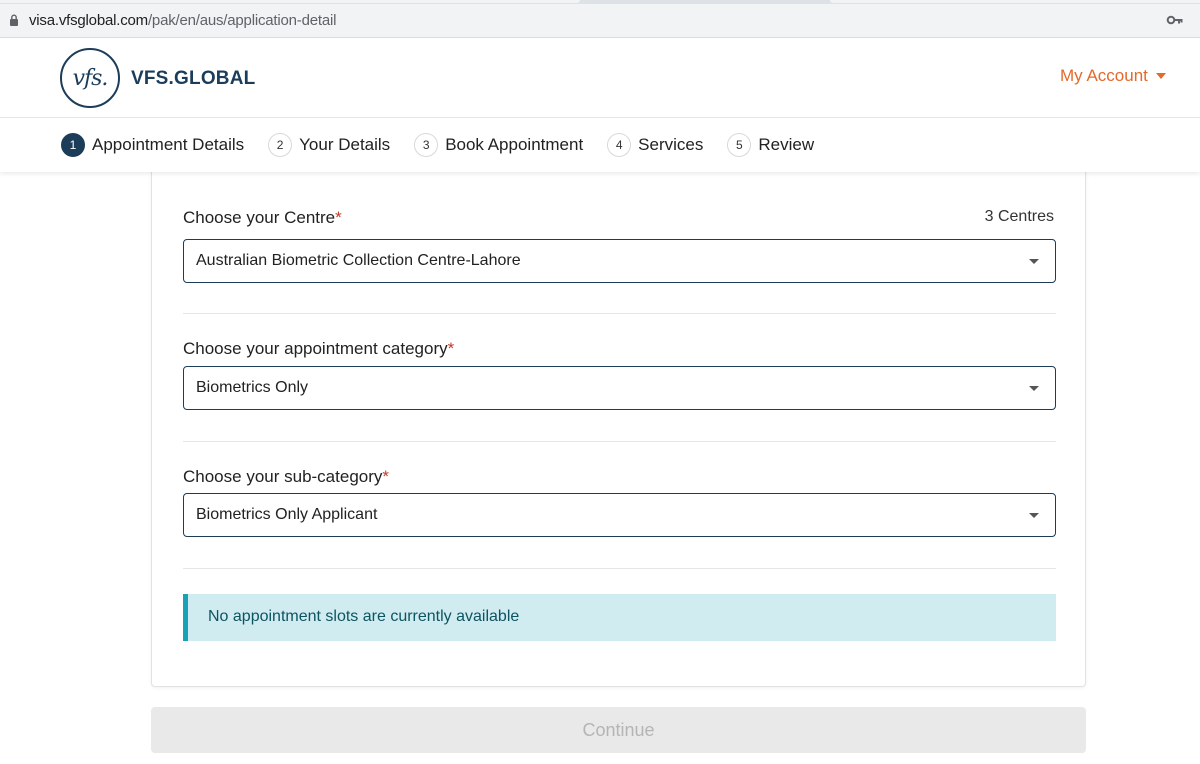 This screenshot has height=764, width=1200. I want to click on lock-icon, so click(14, 20).